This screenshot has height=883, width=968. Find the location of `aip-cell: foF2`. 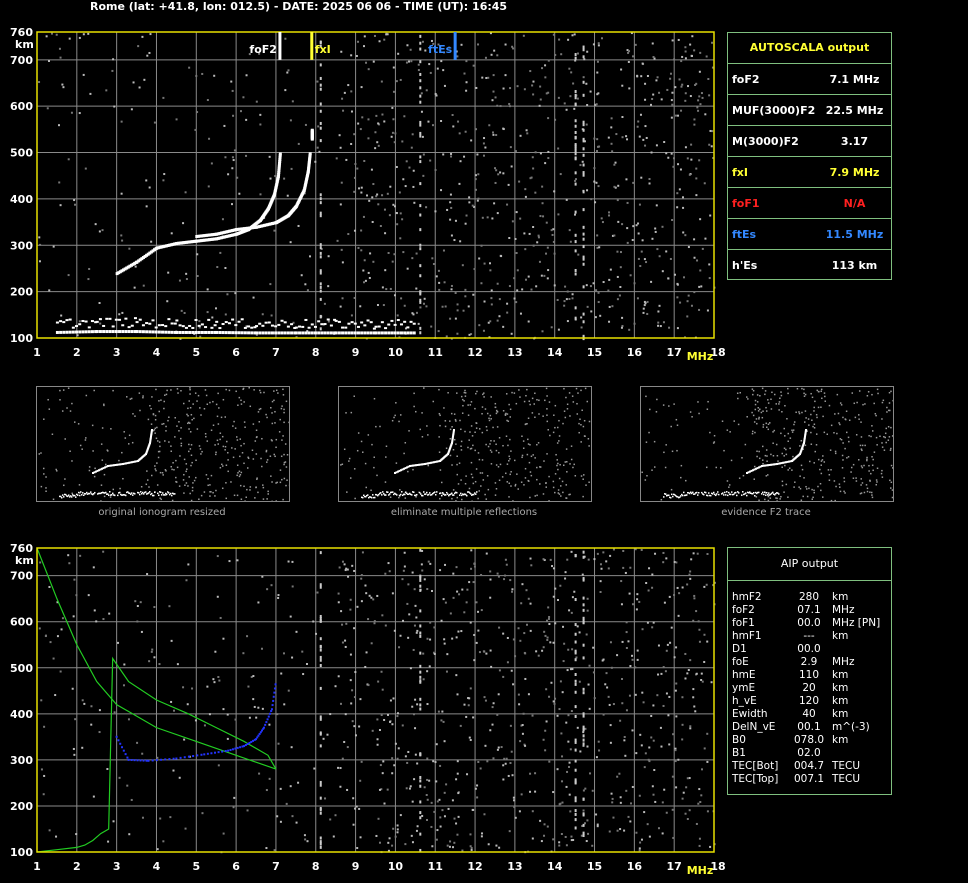

aip-cell: foF2 is located at coordinates (743, 610).